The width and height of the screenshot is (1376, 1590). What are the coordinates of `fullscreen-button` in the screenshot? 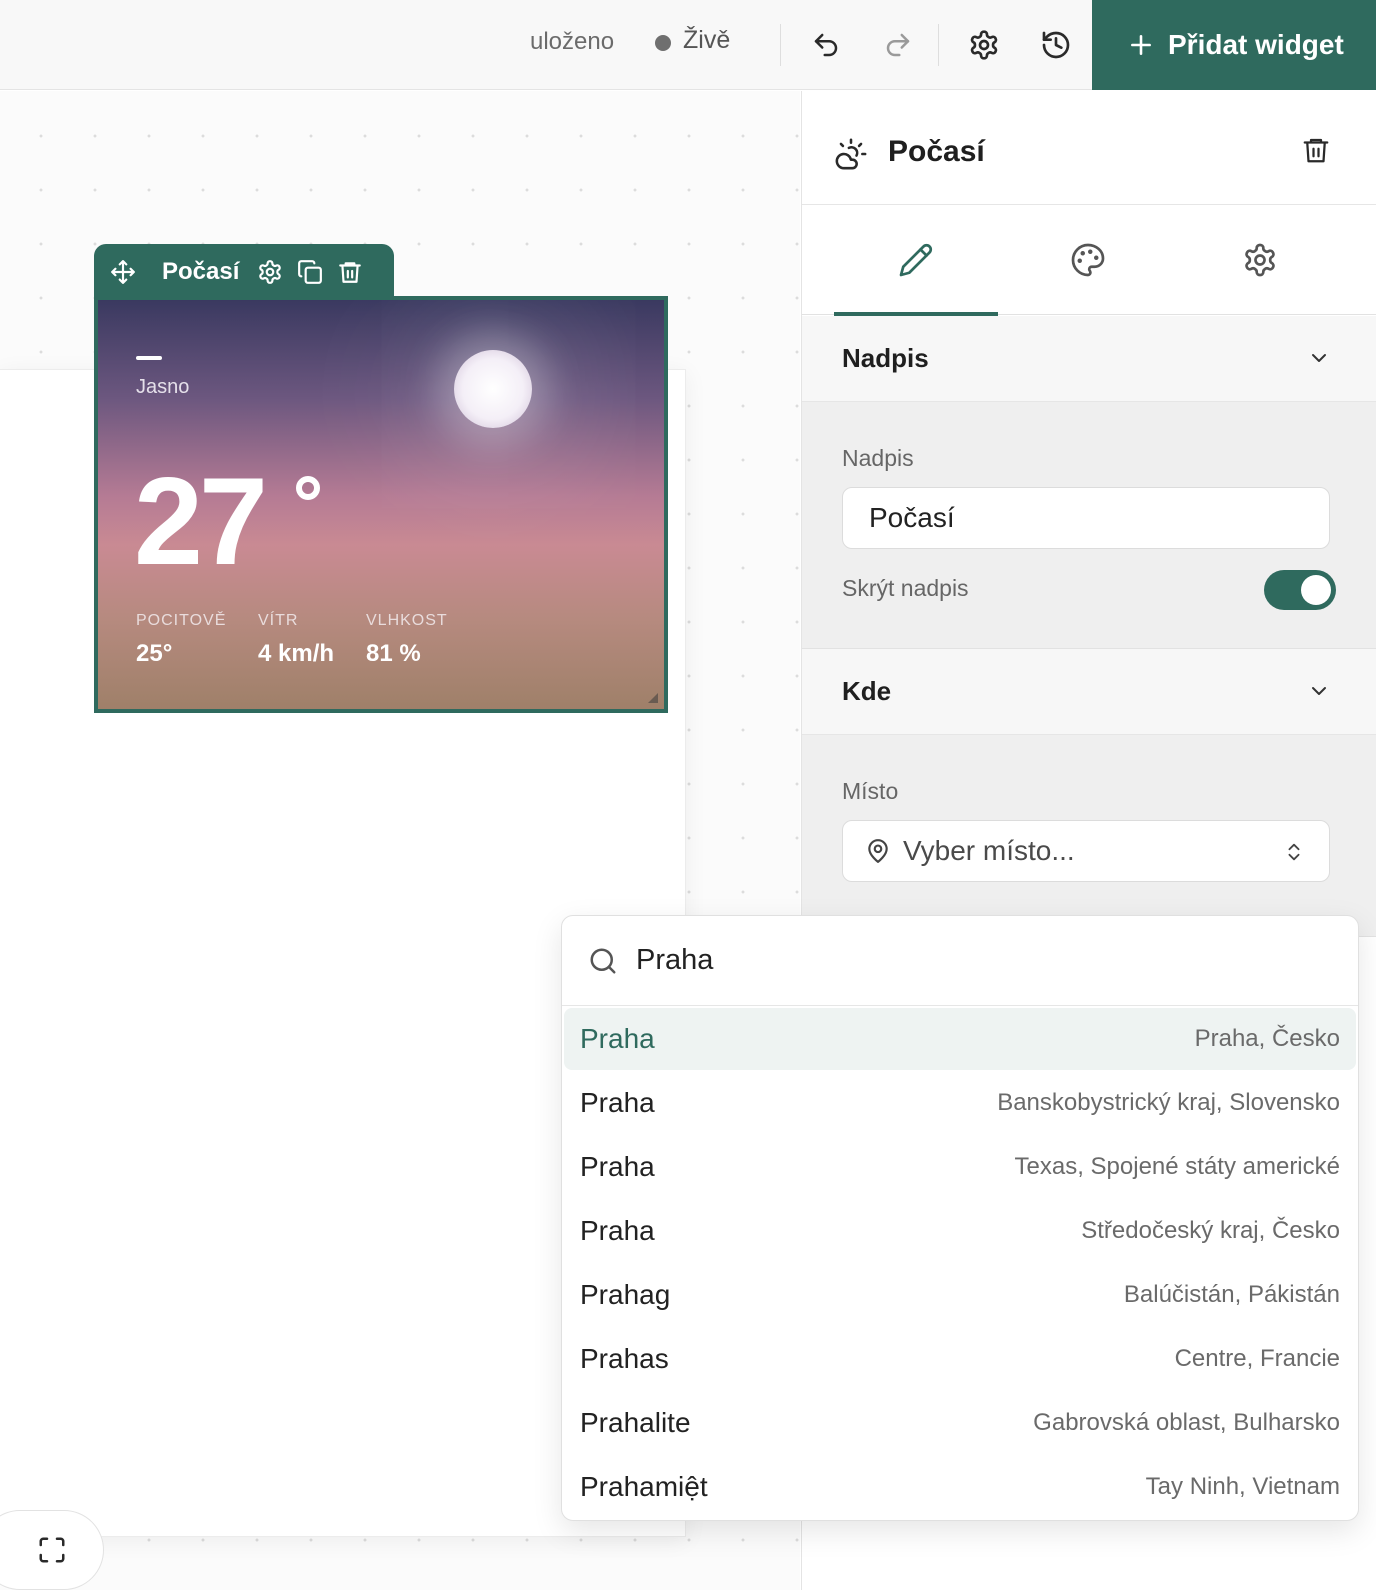 It's located at (52, 1550).